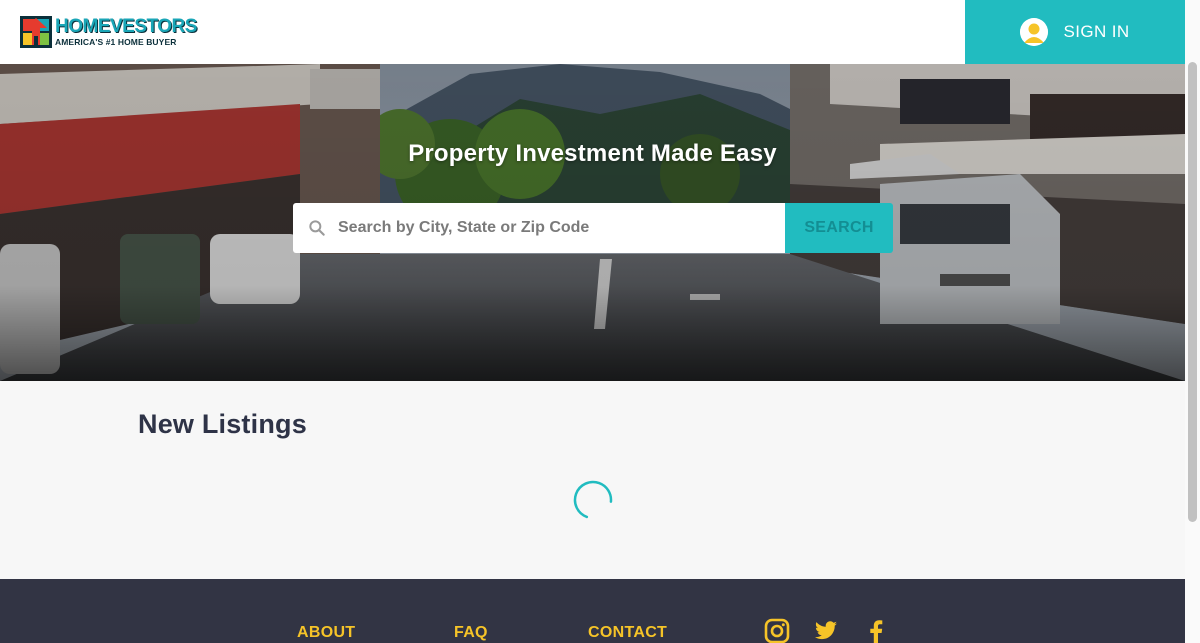 The height and width of the screenshot is (643, 1200). What do you see at coordinates (627, 633) in the screenshot?
I see `footer-link-contact: CONTACT` at bounding box center [627, 633].